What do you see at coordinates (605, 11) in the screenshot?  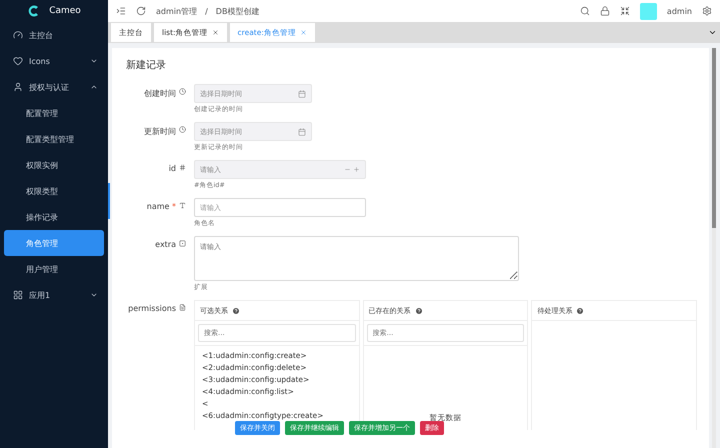 I see `lock-icon` at bounding box center [605, 11].